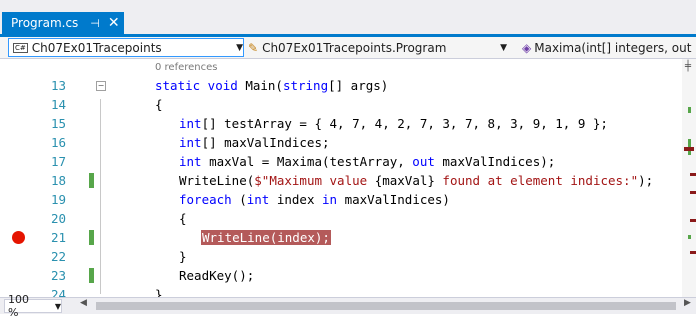 The width and height of the screenshot is (696, 319). Describe the element at coordinates (33, 306) in the screenshot. I see `zoom-dropdown: 100 % ▼` at that location.